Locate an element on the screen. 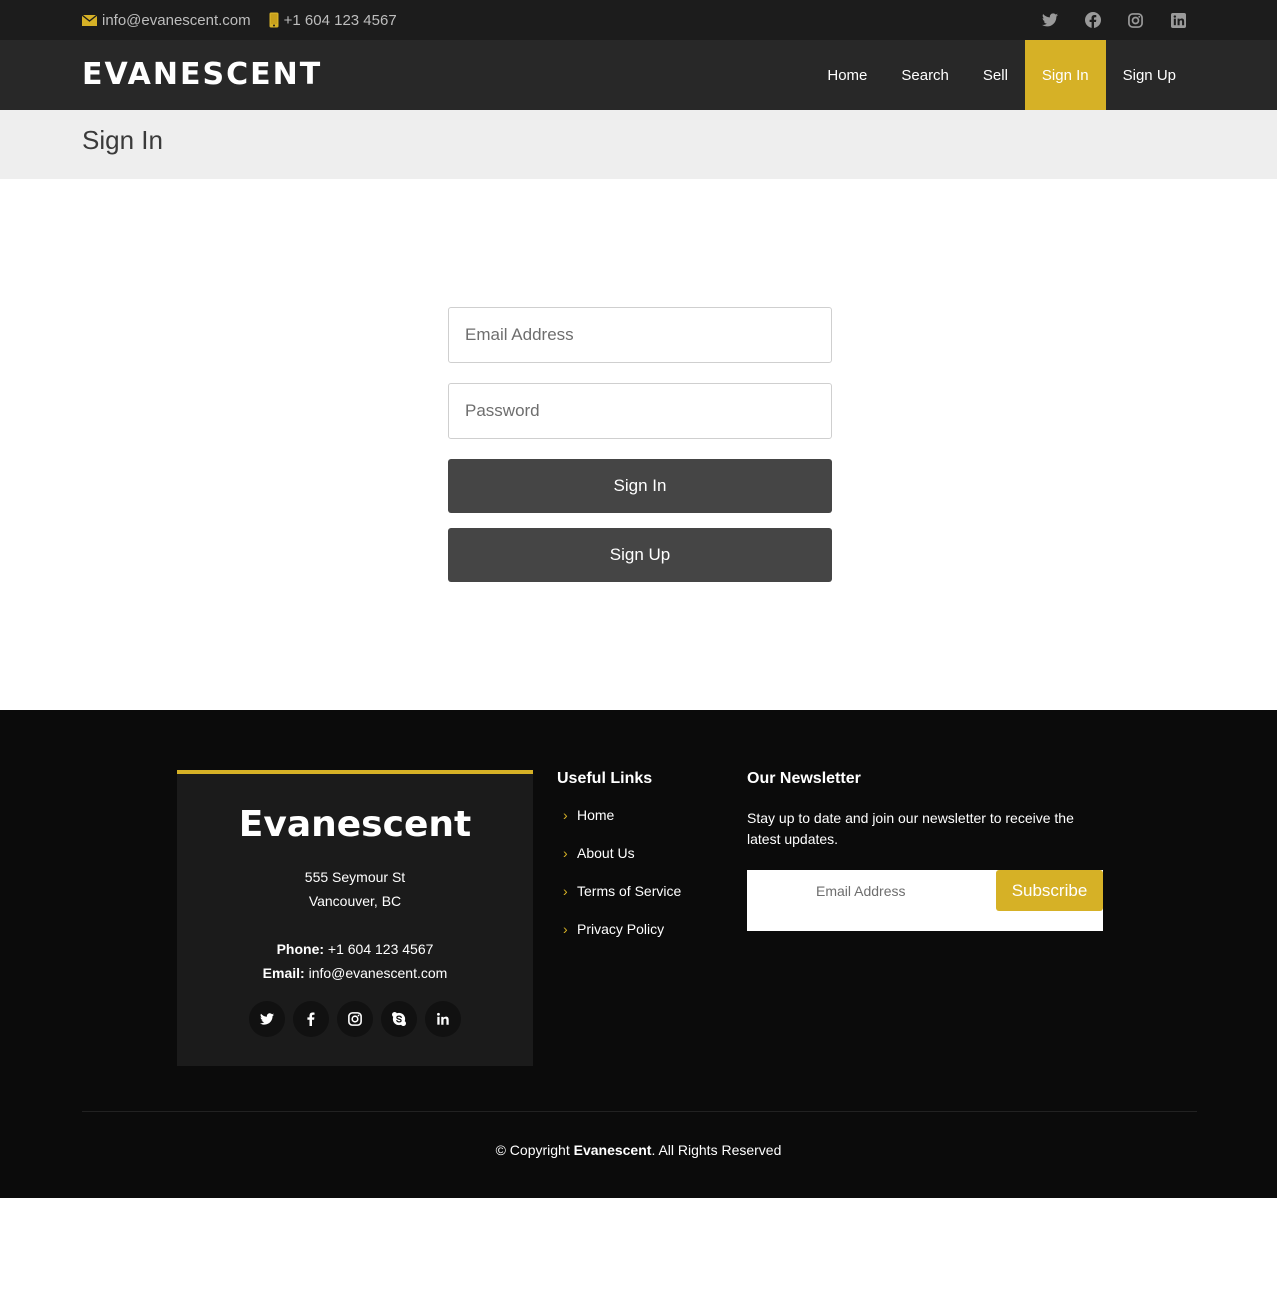  main-nav: Home Search Sell Sign In Sign Up is located at coordinates (1001, 75).